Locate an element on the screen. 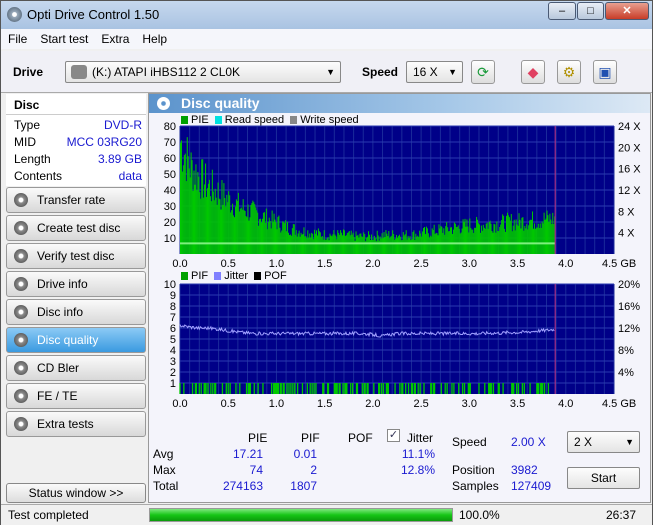 Image resolution: width=653 pixels, height=525 pixels. settings-button: ⚙ is located at coordinates (569, 72).